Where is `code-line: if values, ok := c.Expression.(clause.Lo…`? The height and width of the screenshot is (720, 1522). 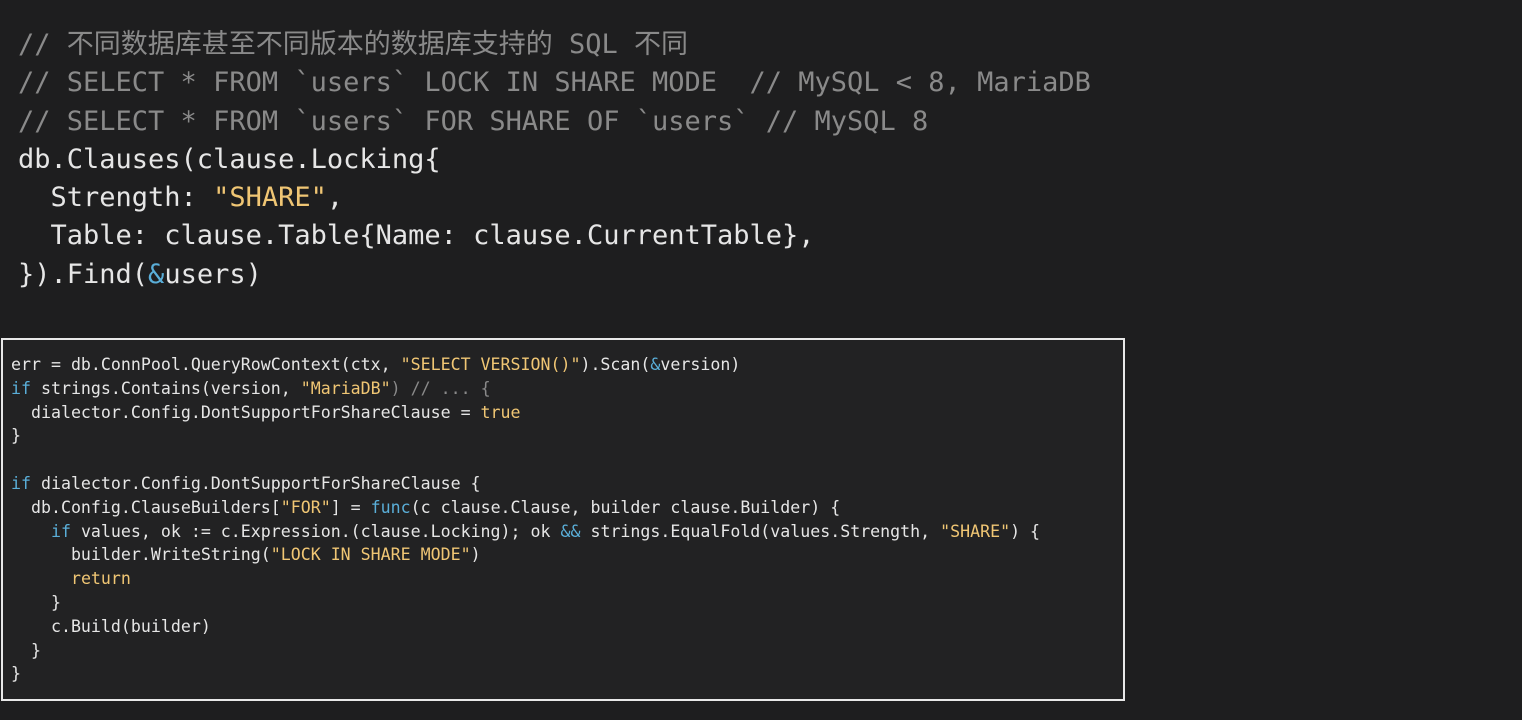
code-line: if values, ok := c.Expression.(clause.Lo… is located at coordinates (525, 532).